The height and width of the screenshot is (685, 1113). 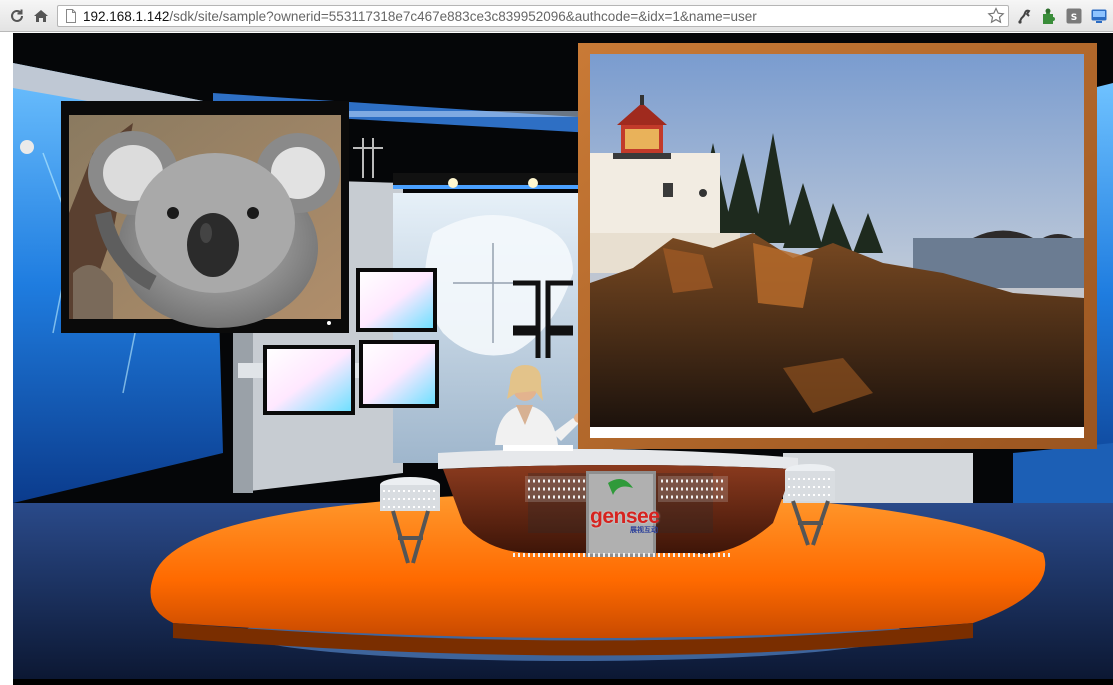 I want to click on reload-icon, so click(x=17, y=15).